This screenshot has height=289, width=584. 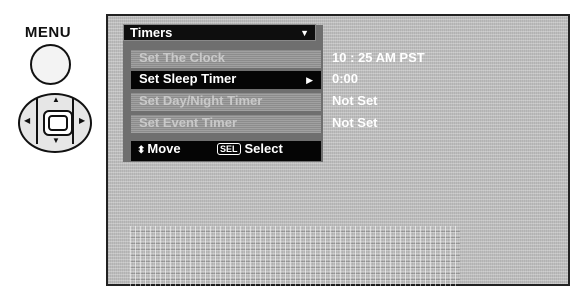 I want to click on help-move-label: Move, so click(x=164, y=148).